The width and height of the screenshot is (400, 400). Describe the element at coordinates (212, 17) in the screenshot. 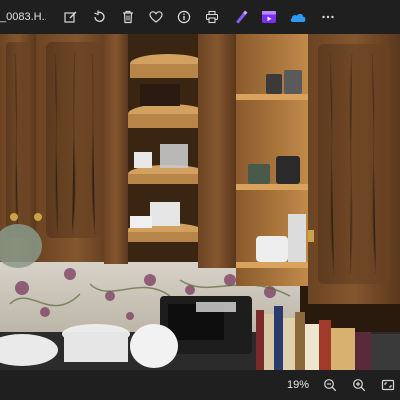

I see `print-icon` at that location.